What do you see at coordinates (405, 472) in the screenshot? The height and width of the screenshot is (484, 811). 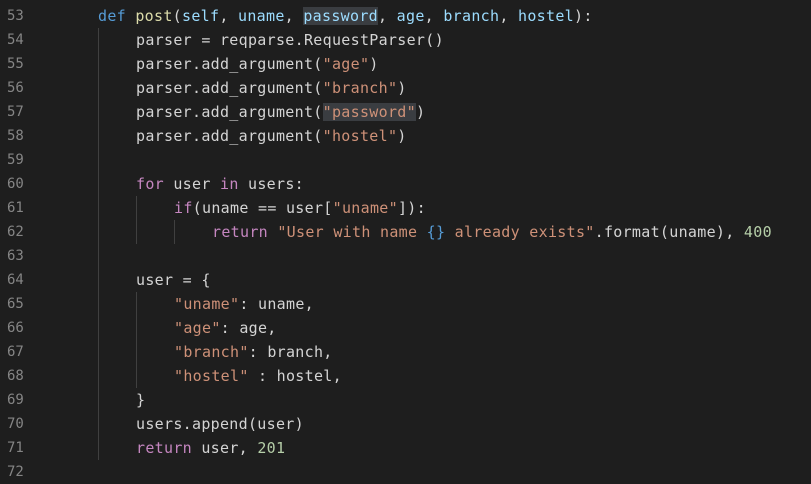 I see `code-line: 72` at bounding box center [405, 472].